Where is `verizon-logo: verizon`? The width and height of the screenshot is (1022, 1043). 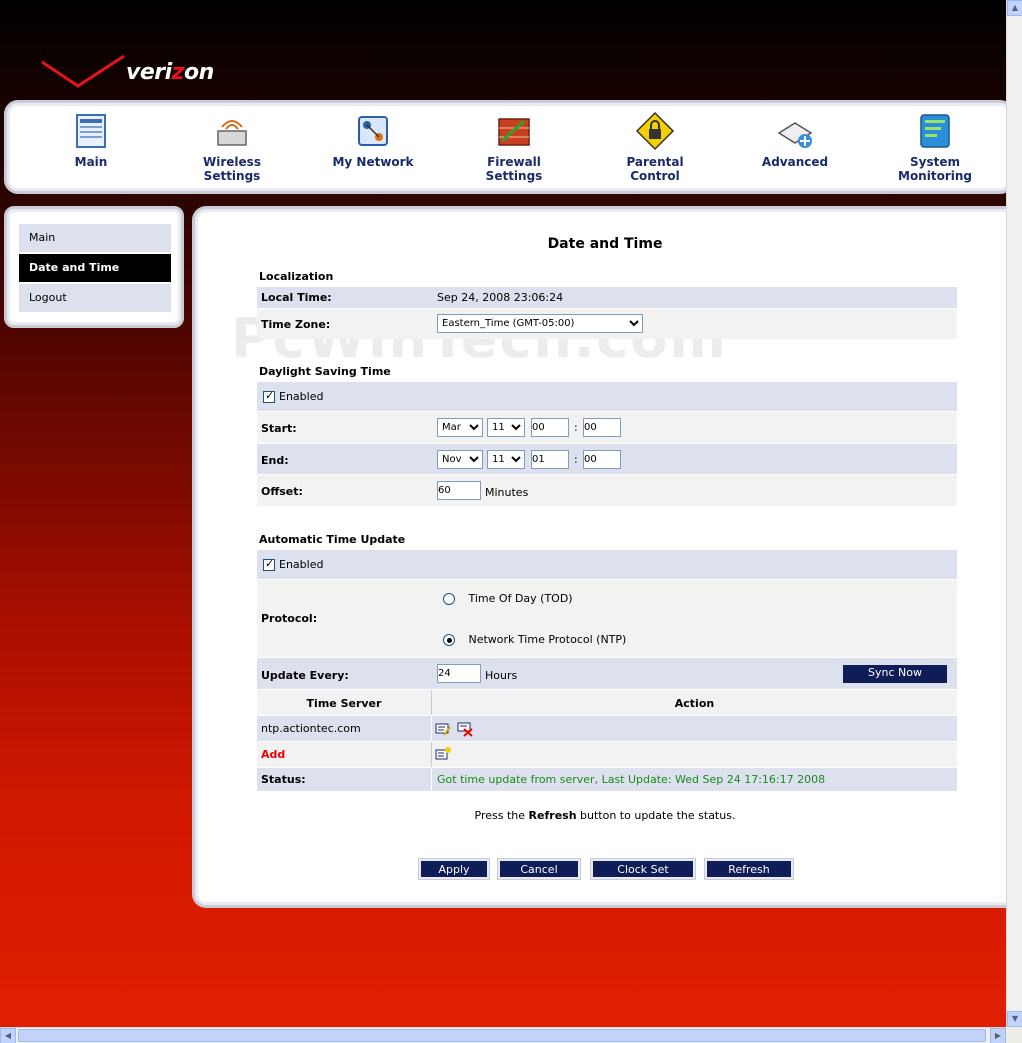
verizon-logo: verizon is located at coordinates (133, 74).